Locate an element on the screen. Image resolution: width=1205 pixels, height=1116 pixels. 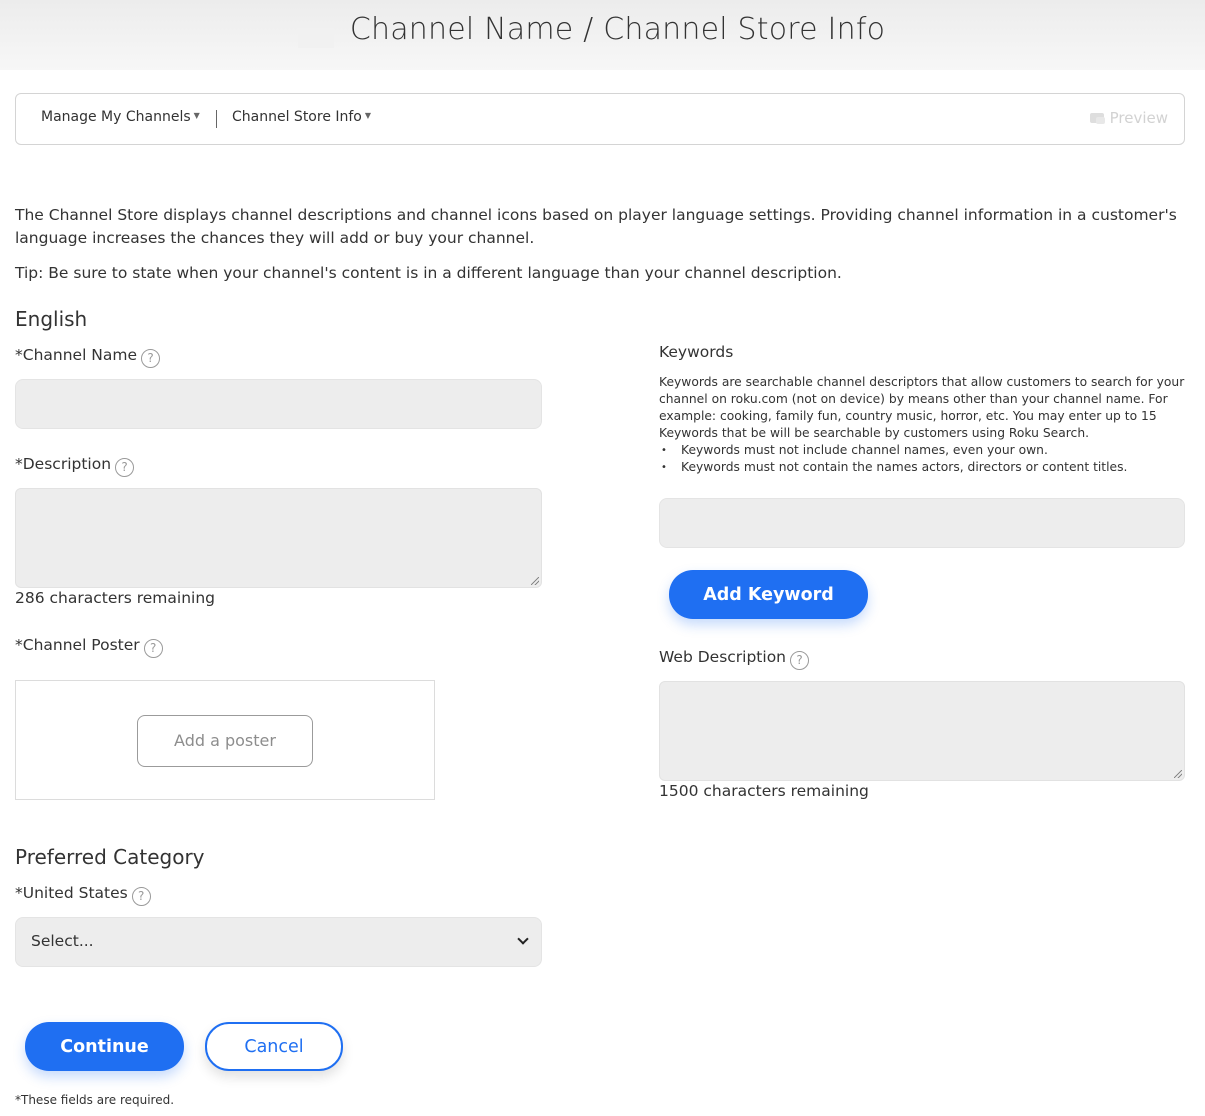
preview-button: Preview is located at coordinates (1128, 118).